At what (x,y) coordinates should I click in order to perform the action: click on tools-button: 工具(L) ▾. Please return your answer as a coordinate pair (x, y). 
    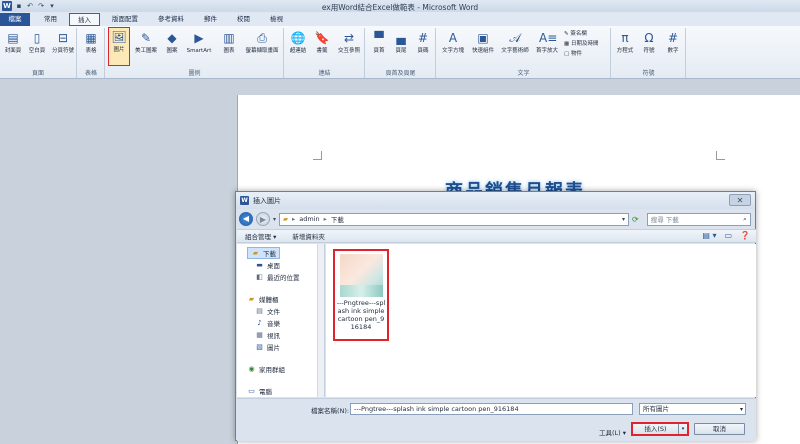
    Looking at the image, I should click on (612, 432).